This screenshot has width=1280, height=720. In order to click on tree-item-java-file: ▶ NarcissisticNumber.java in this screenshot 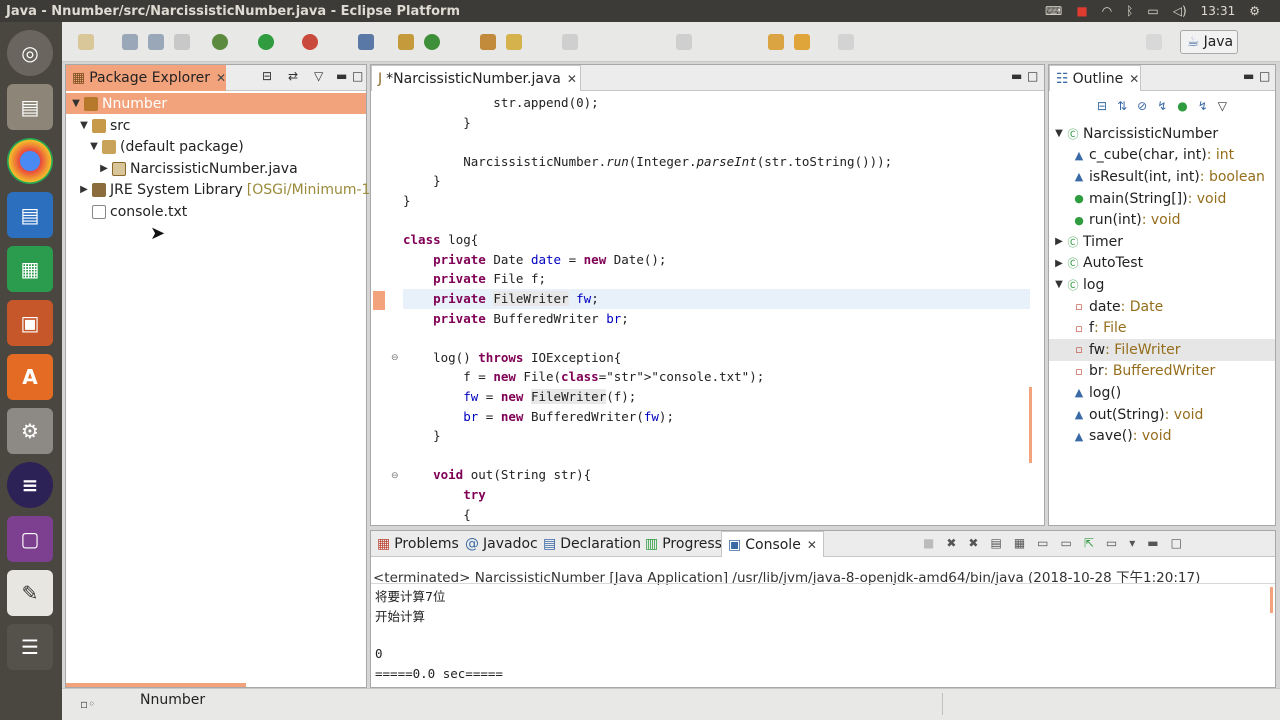, I will do `click(182, 168)`.